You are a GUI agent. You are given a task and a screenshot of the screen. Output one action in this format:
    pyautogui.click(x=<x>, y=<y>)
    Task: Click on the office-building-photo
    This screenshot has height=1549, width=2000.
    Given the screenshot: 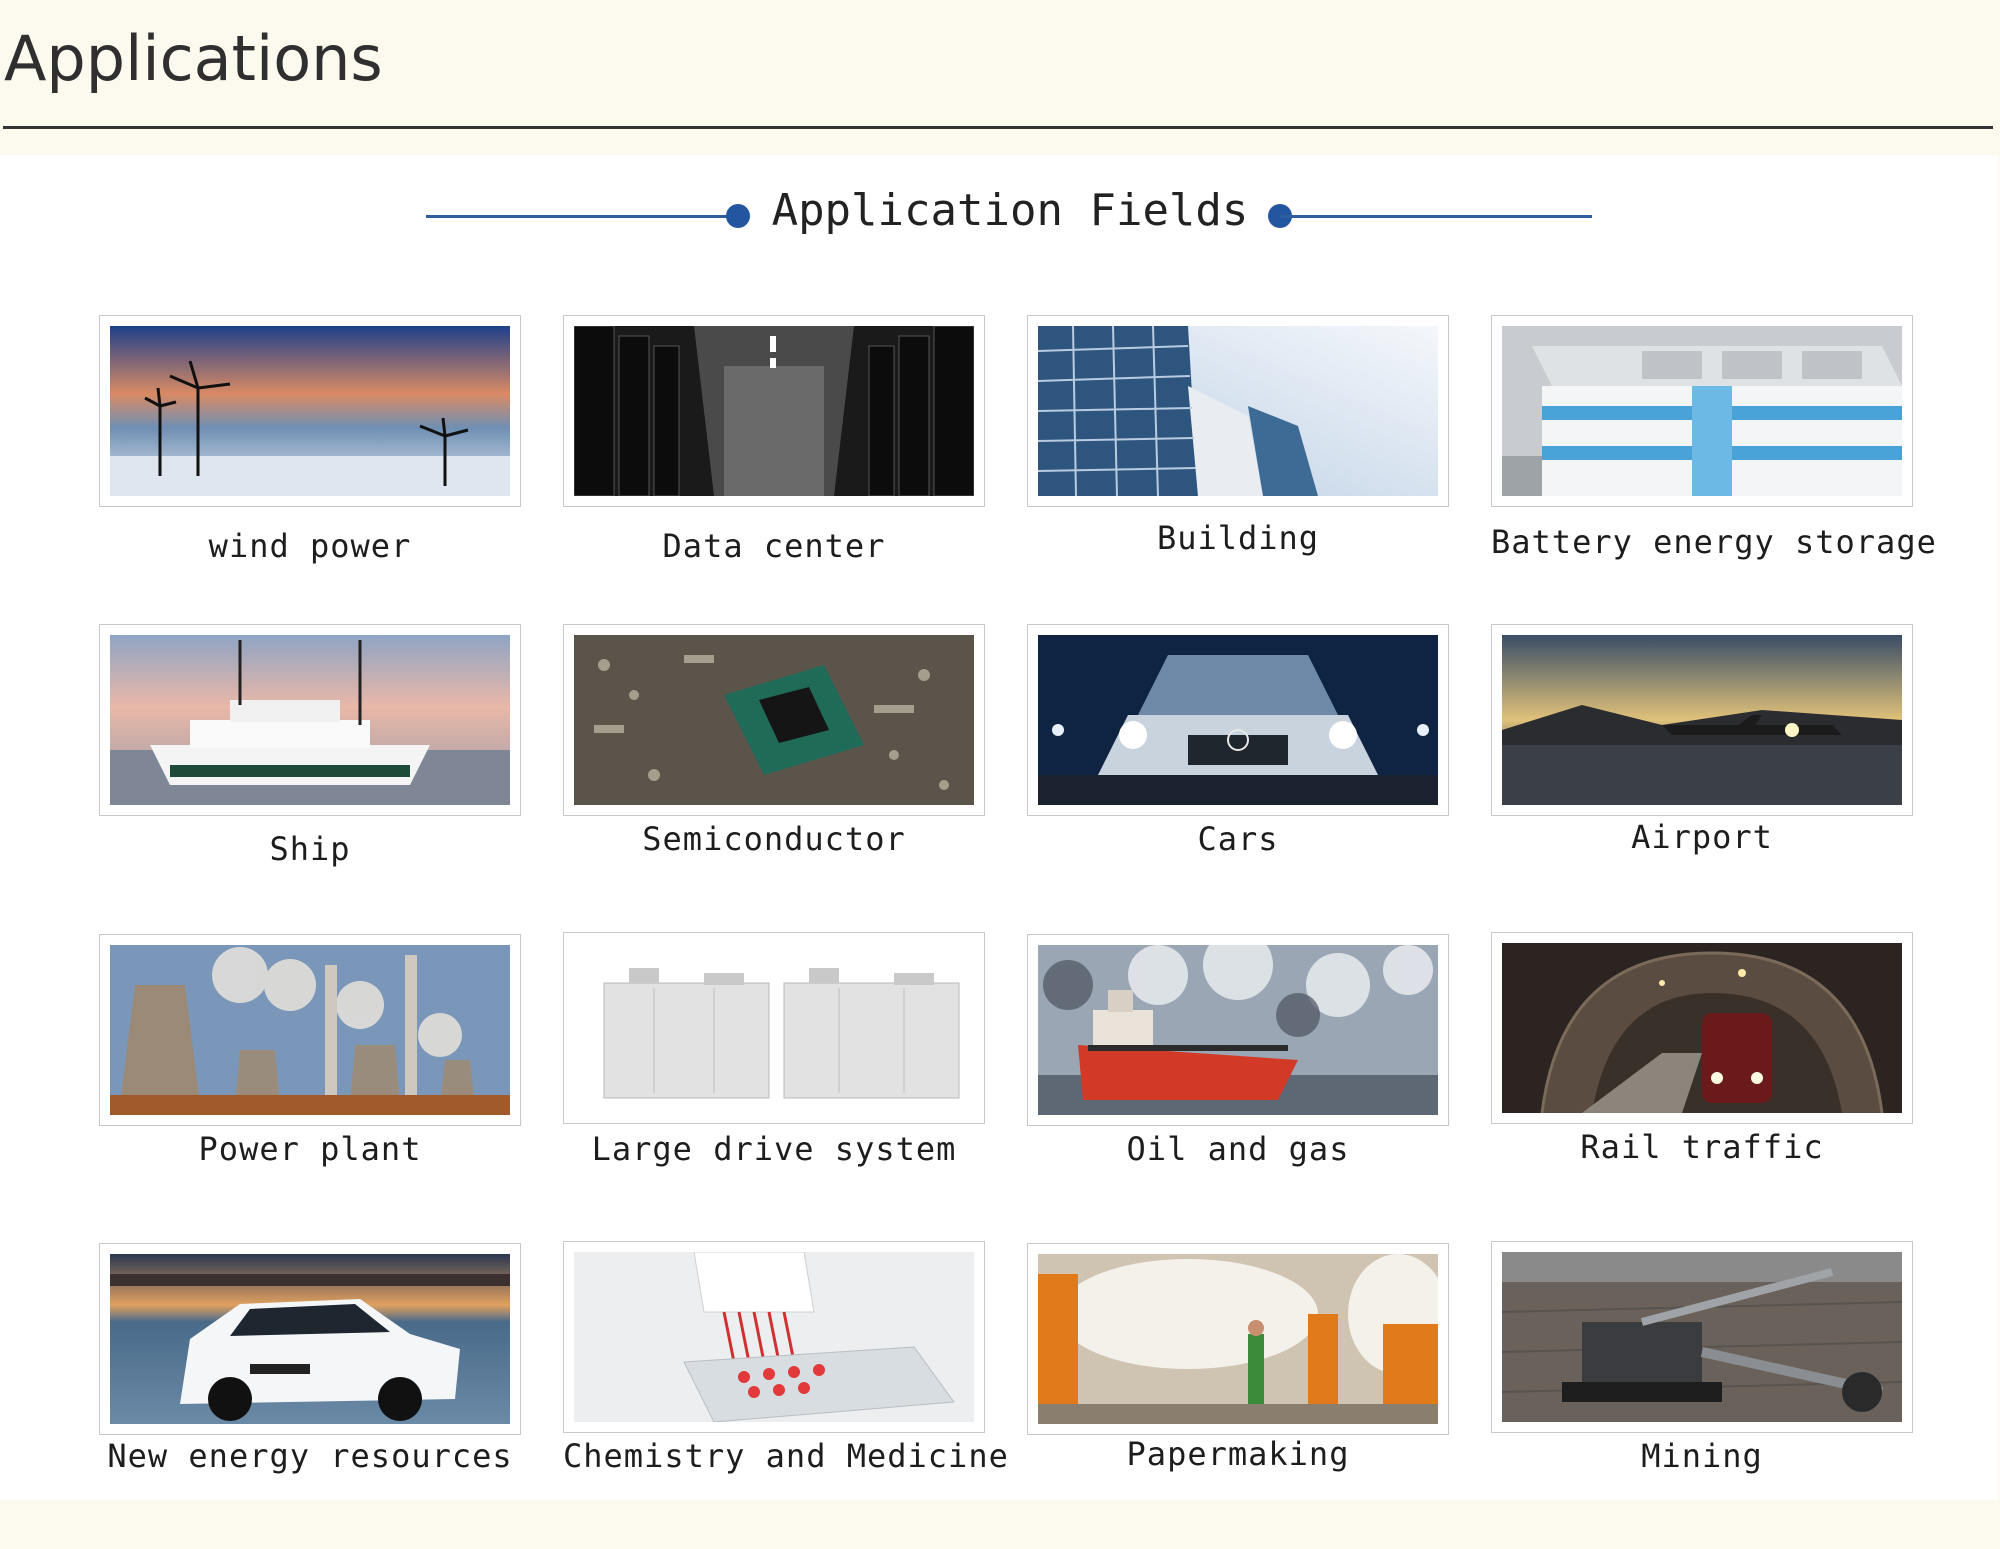 What is the action you would take?
    pyautogui.click(x=1238, y=411)
    